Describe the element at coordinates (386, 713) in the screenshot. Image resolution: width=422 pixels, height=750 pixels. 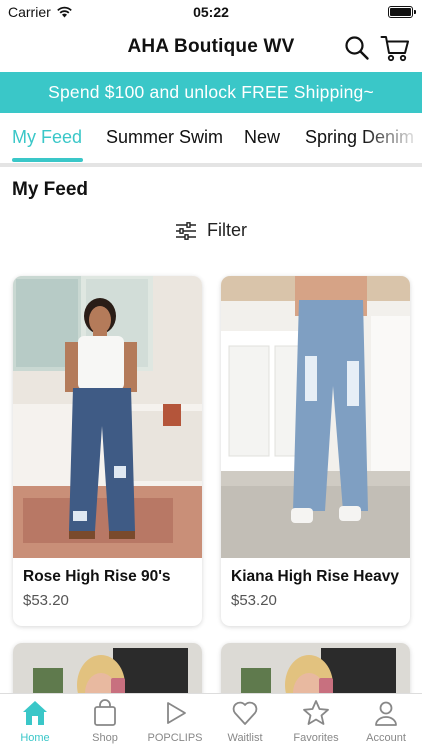
I see `person-icon` at that location.